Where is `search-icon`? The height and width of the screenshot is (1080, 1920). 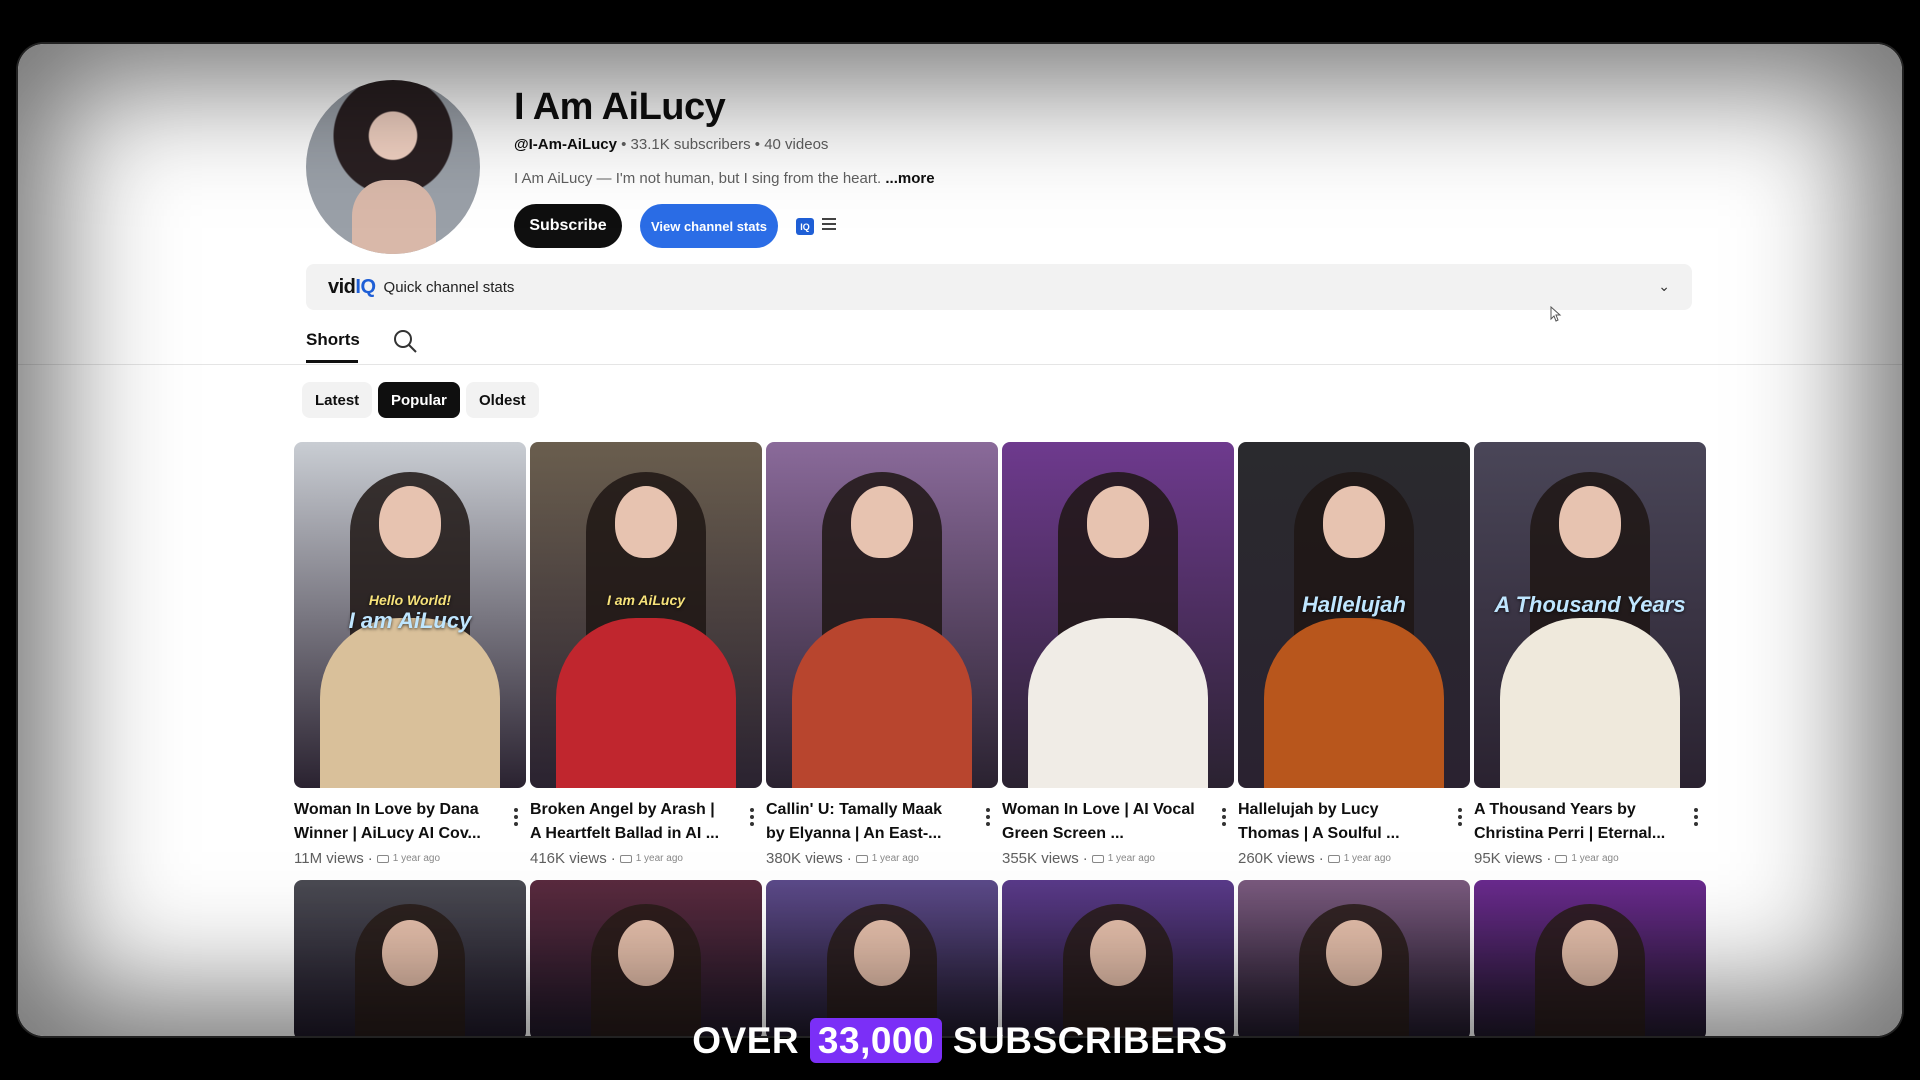
search-icon is located at coordinates (405, 341).